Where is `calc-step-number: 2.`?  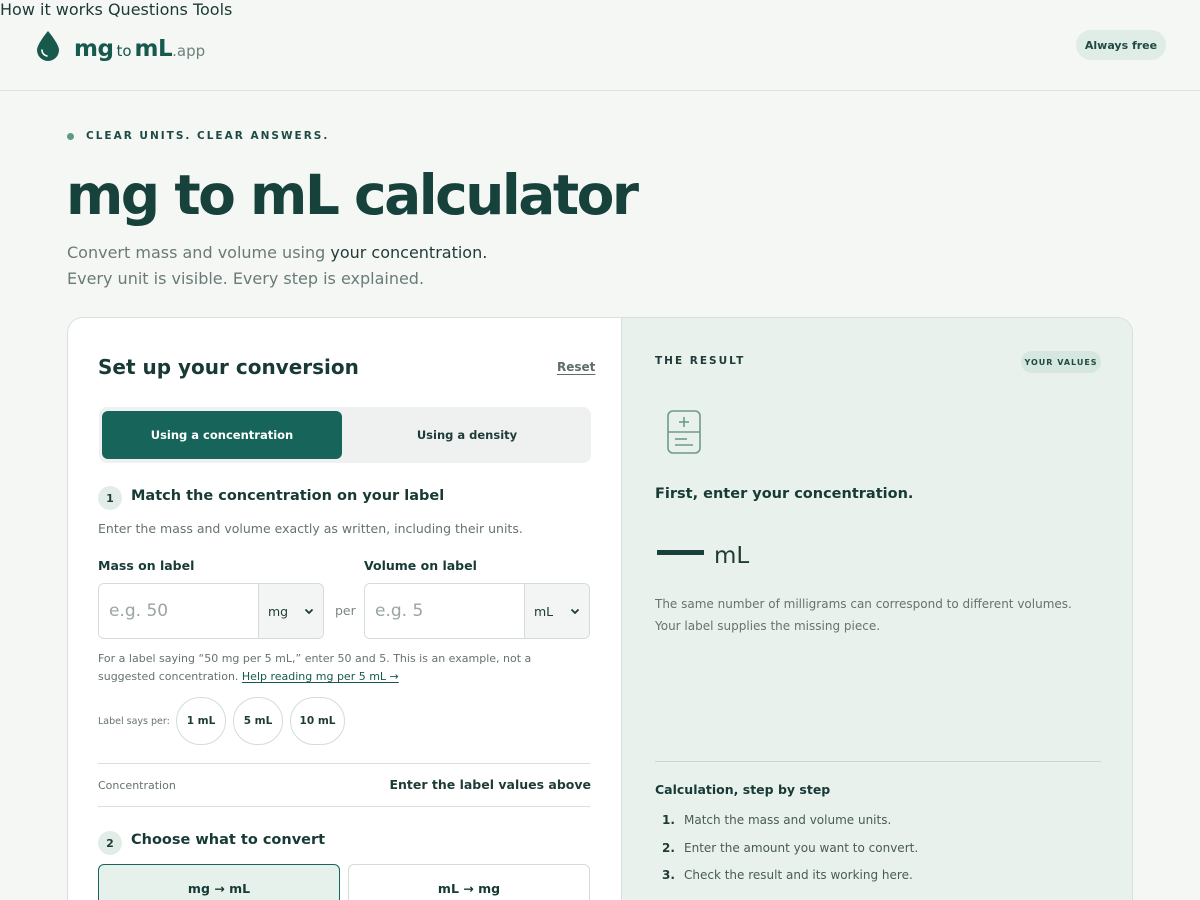
calc-step-number: 2. is located at coordinates (668, 847).